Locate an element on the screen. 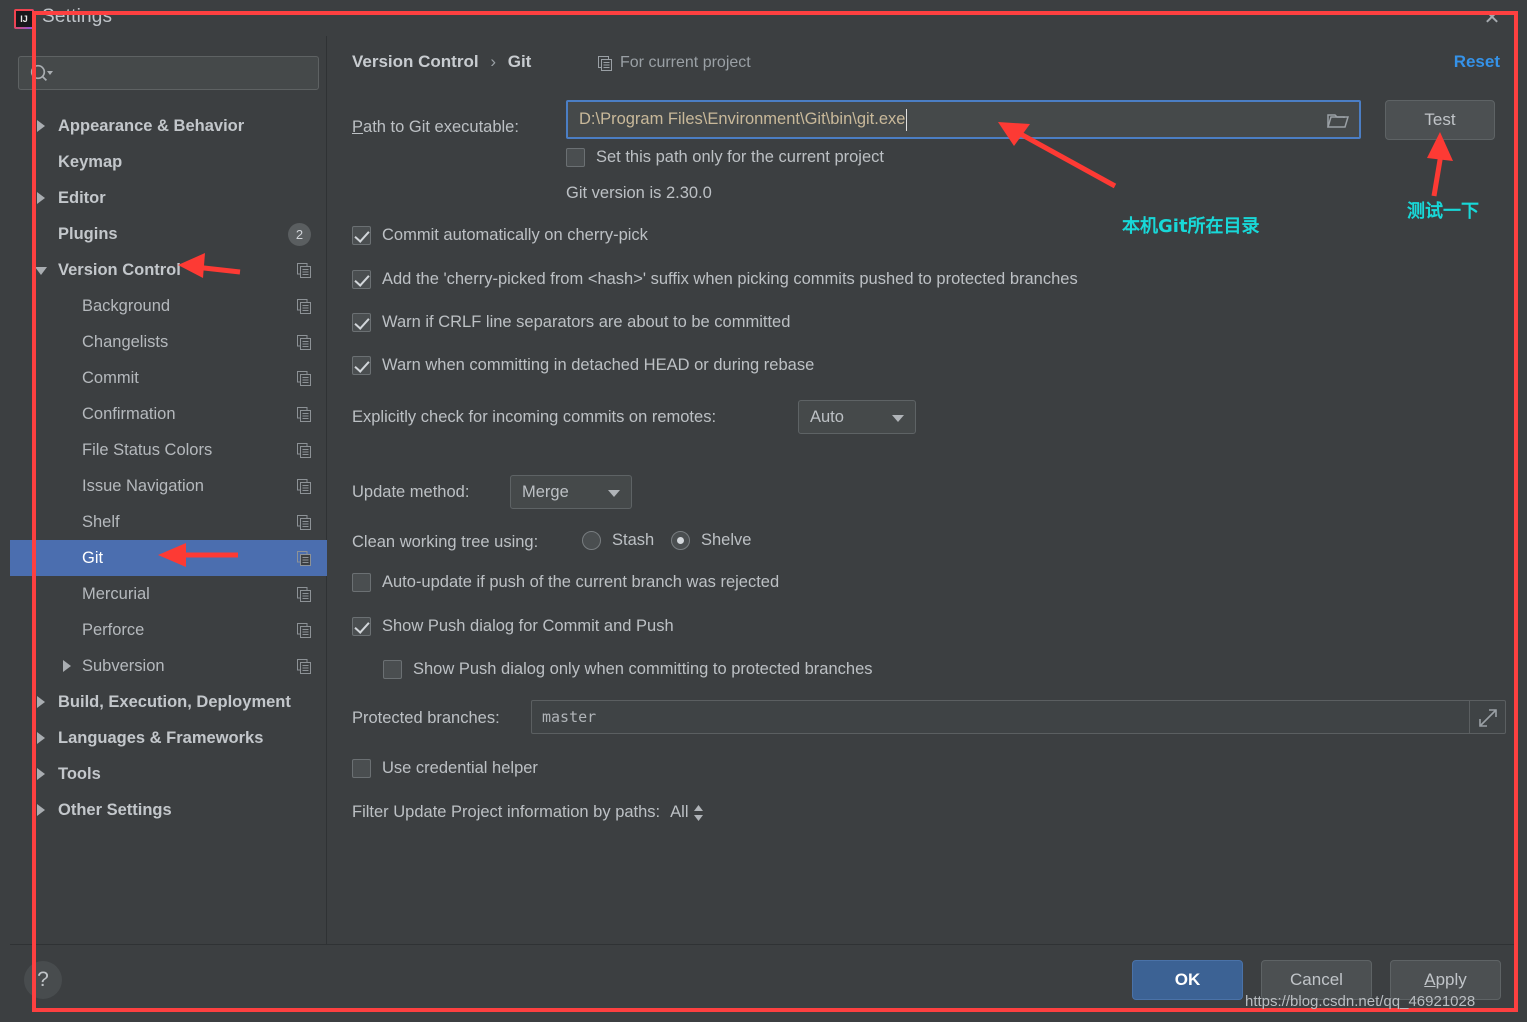  show-push-protected-checkbox is located at coordinates (392, 669).